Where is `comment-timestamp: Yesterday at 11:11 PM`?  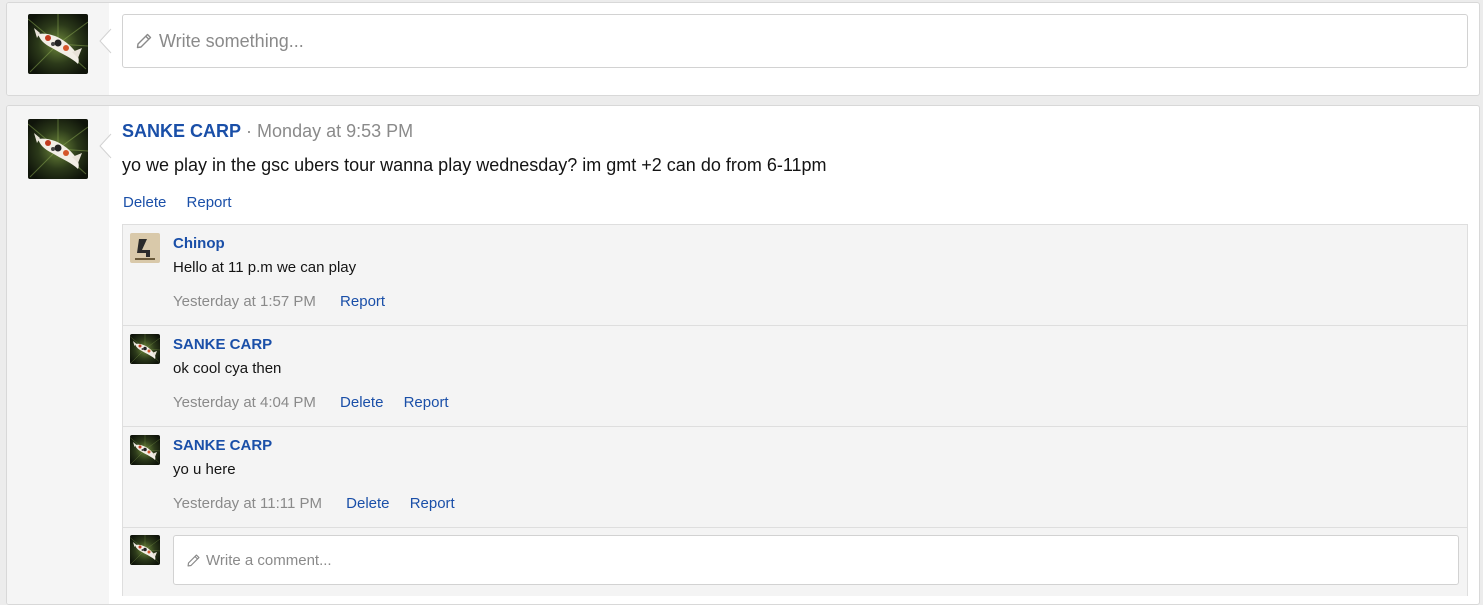 comment-timestamp: Yesterday at 11:11 PM is located at coordinates (247, 503).